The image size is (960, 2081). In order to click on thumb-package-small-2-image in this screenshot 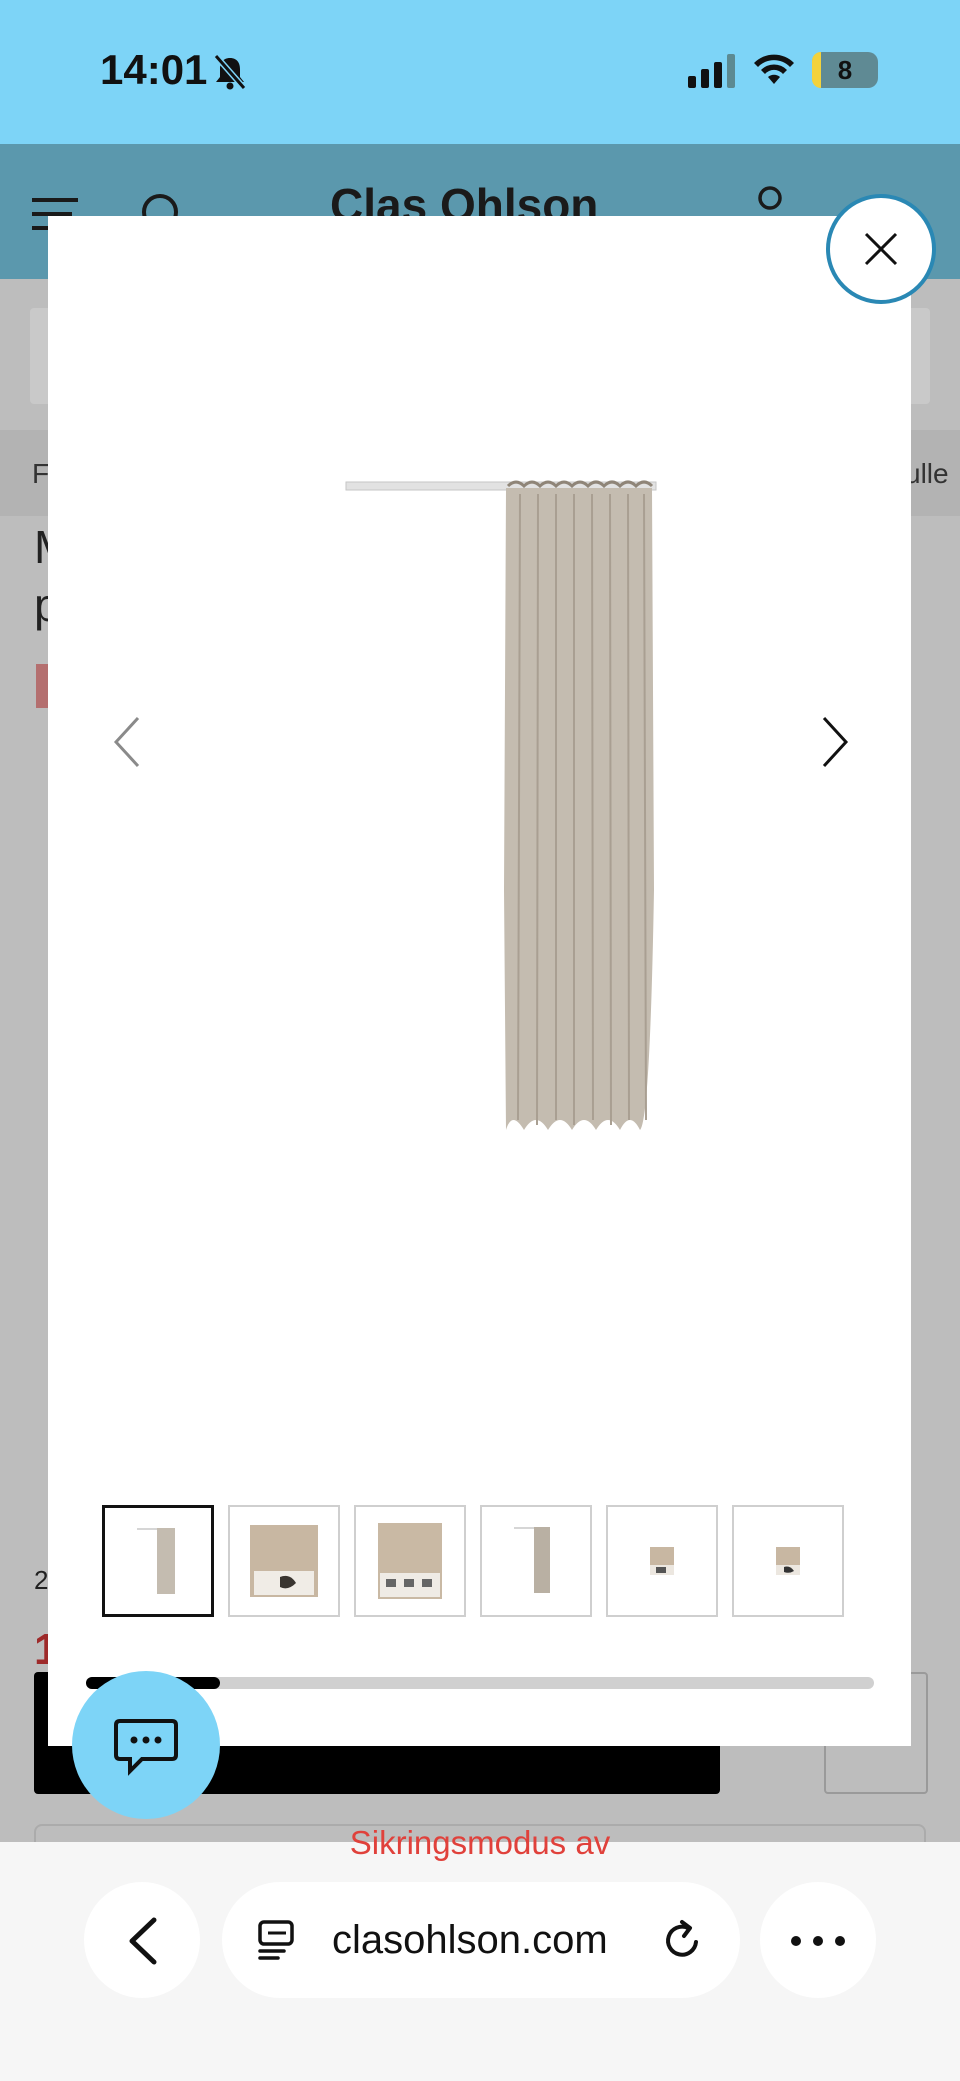, I will do `click(788, 1561)`.